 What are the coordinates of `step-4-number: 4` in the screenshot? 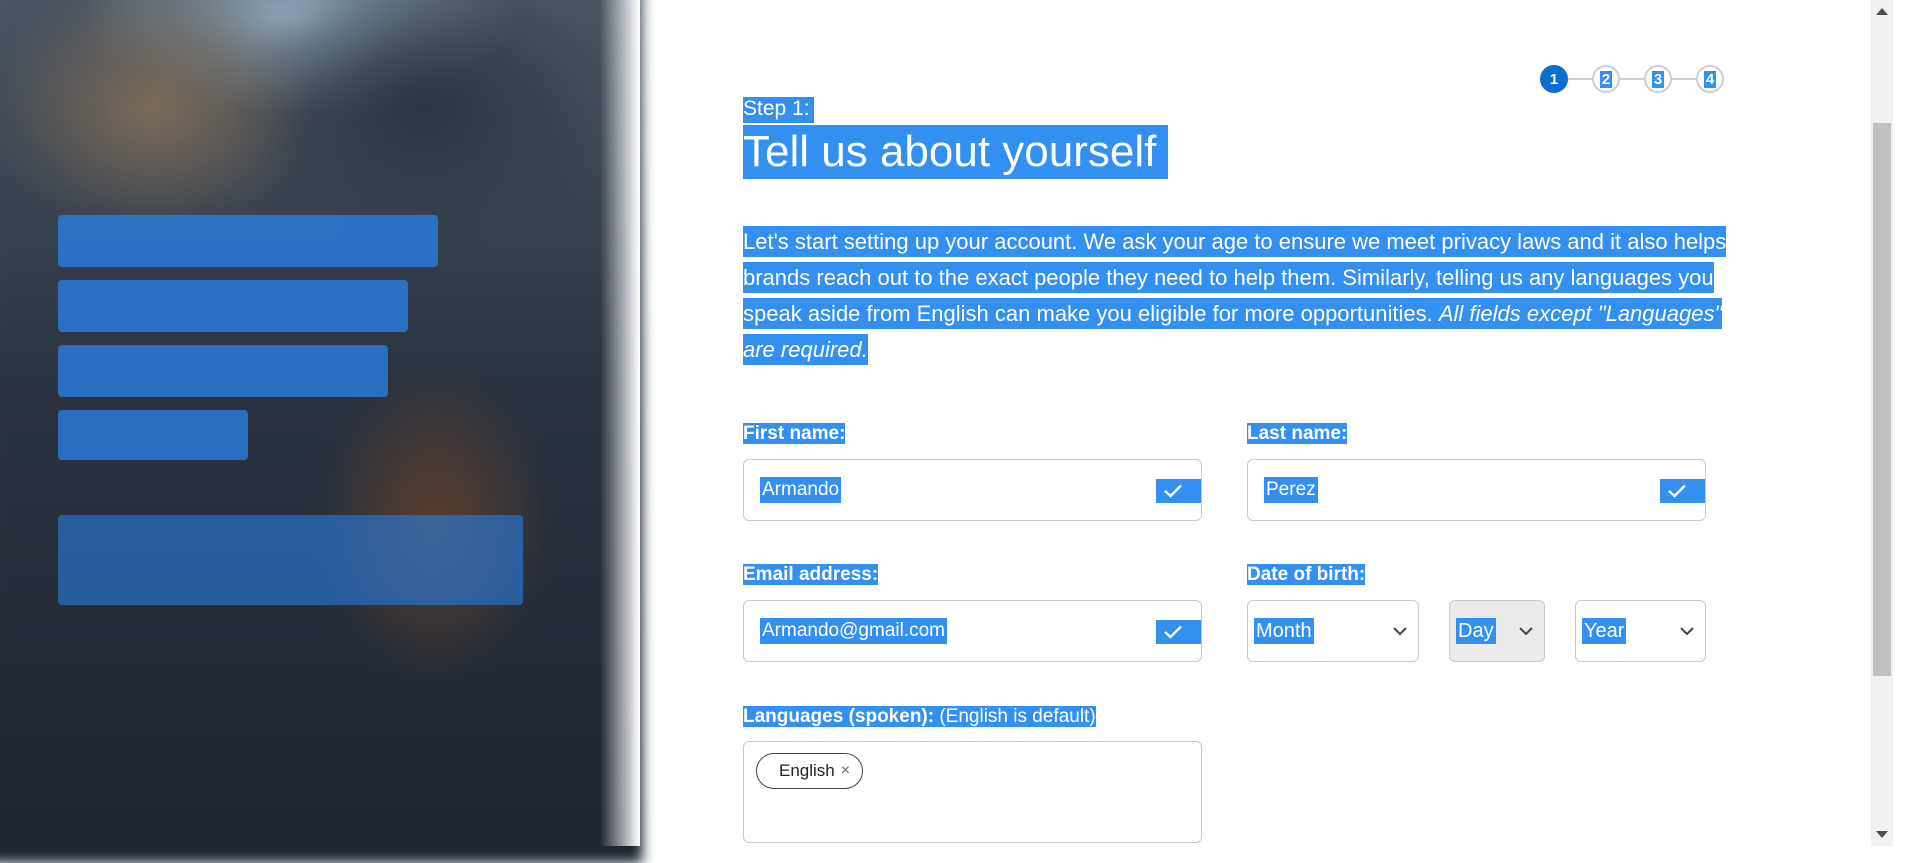 It's located at (1710, 79).